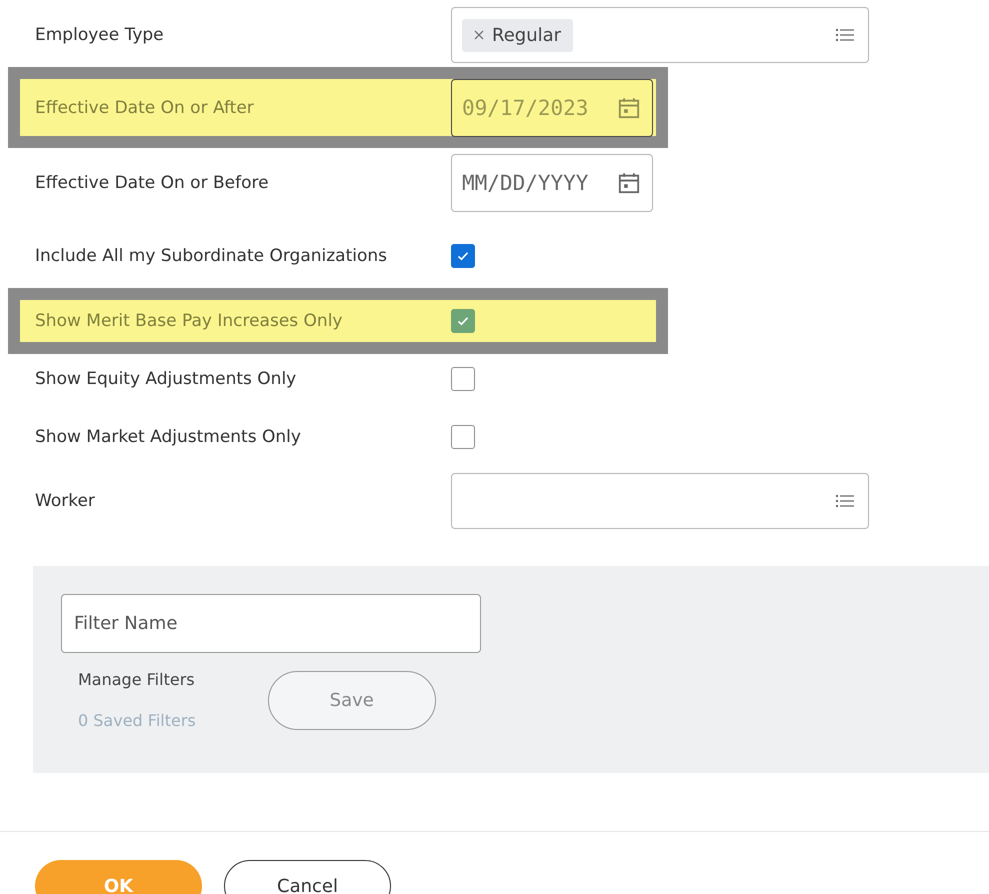  I want to click on filter-name-input: Filter Name, so click(271, 623).